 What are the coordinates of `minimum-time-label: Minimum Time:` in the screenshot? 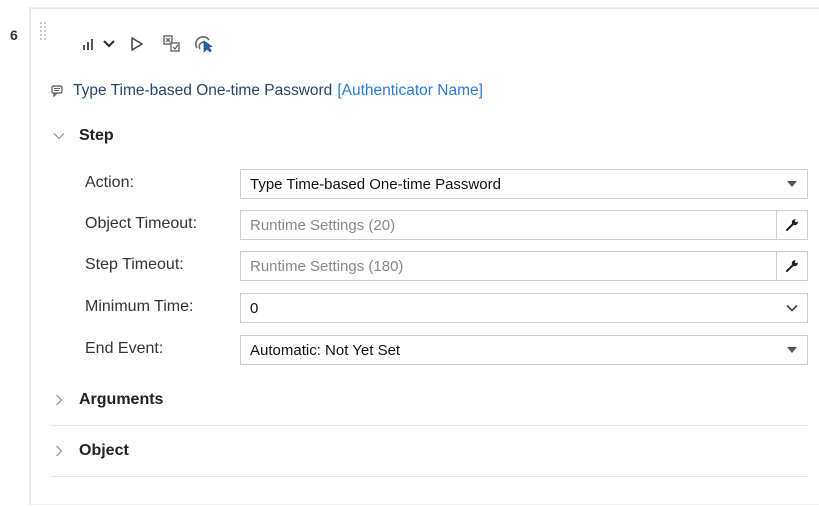 It's located at (139, 306).